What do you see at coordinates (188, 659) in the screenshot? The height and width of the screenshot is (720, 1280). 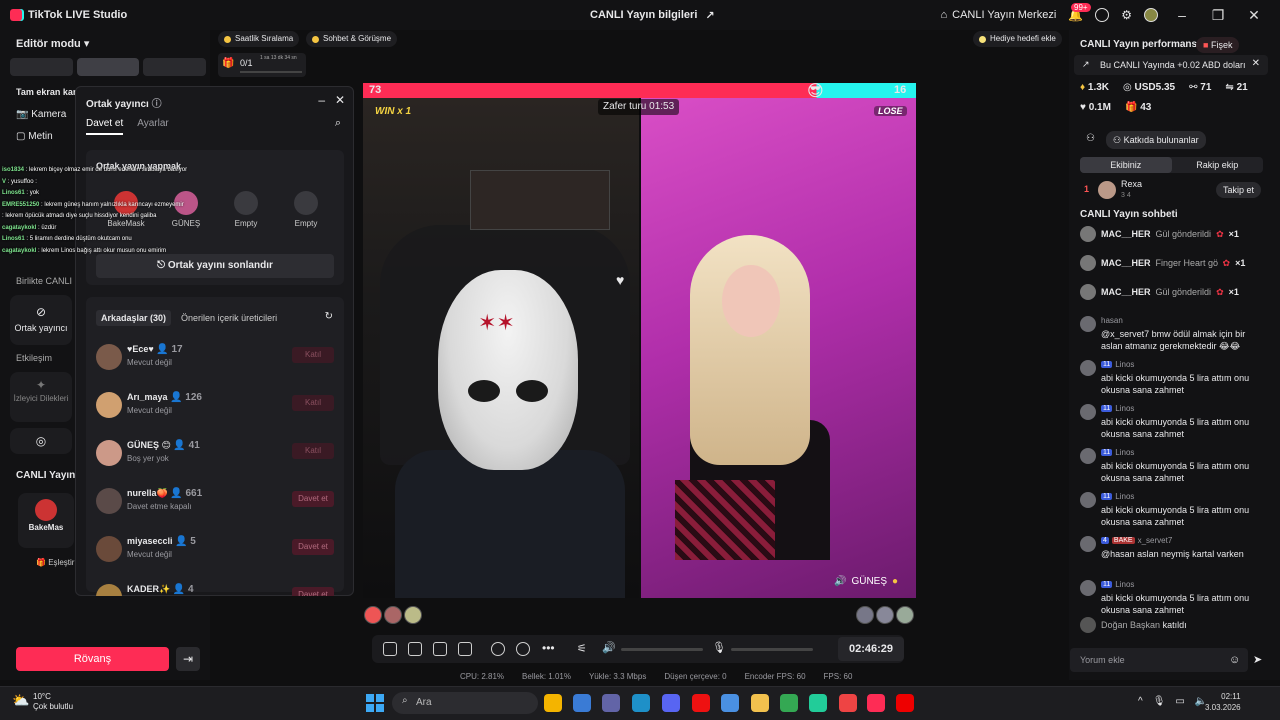 I see `exit-battle-button: ⇥` at bounding box center [188, 659].